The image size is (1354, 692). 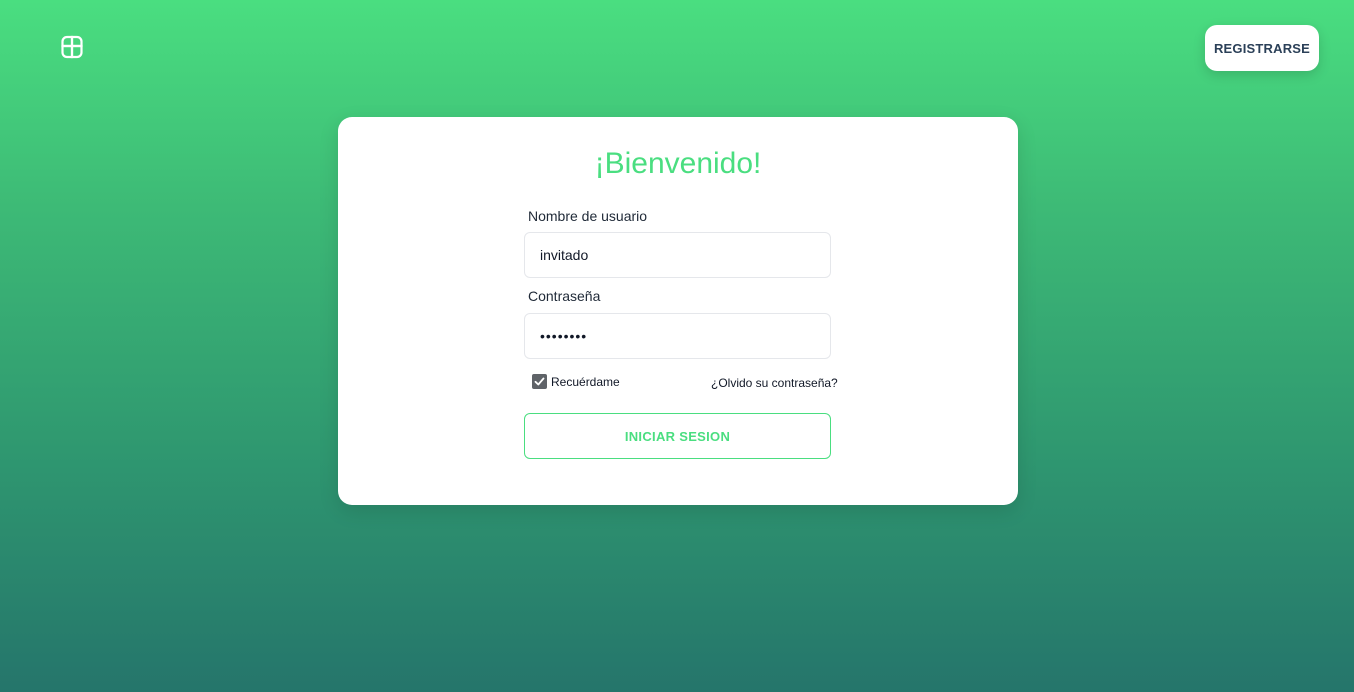 I want to click on remember-me-toggle: Recuérdame, so click(x=576, y=381).